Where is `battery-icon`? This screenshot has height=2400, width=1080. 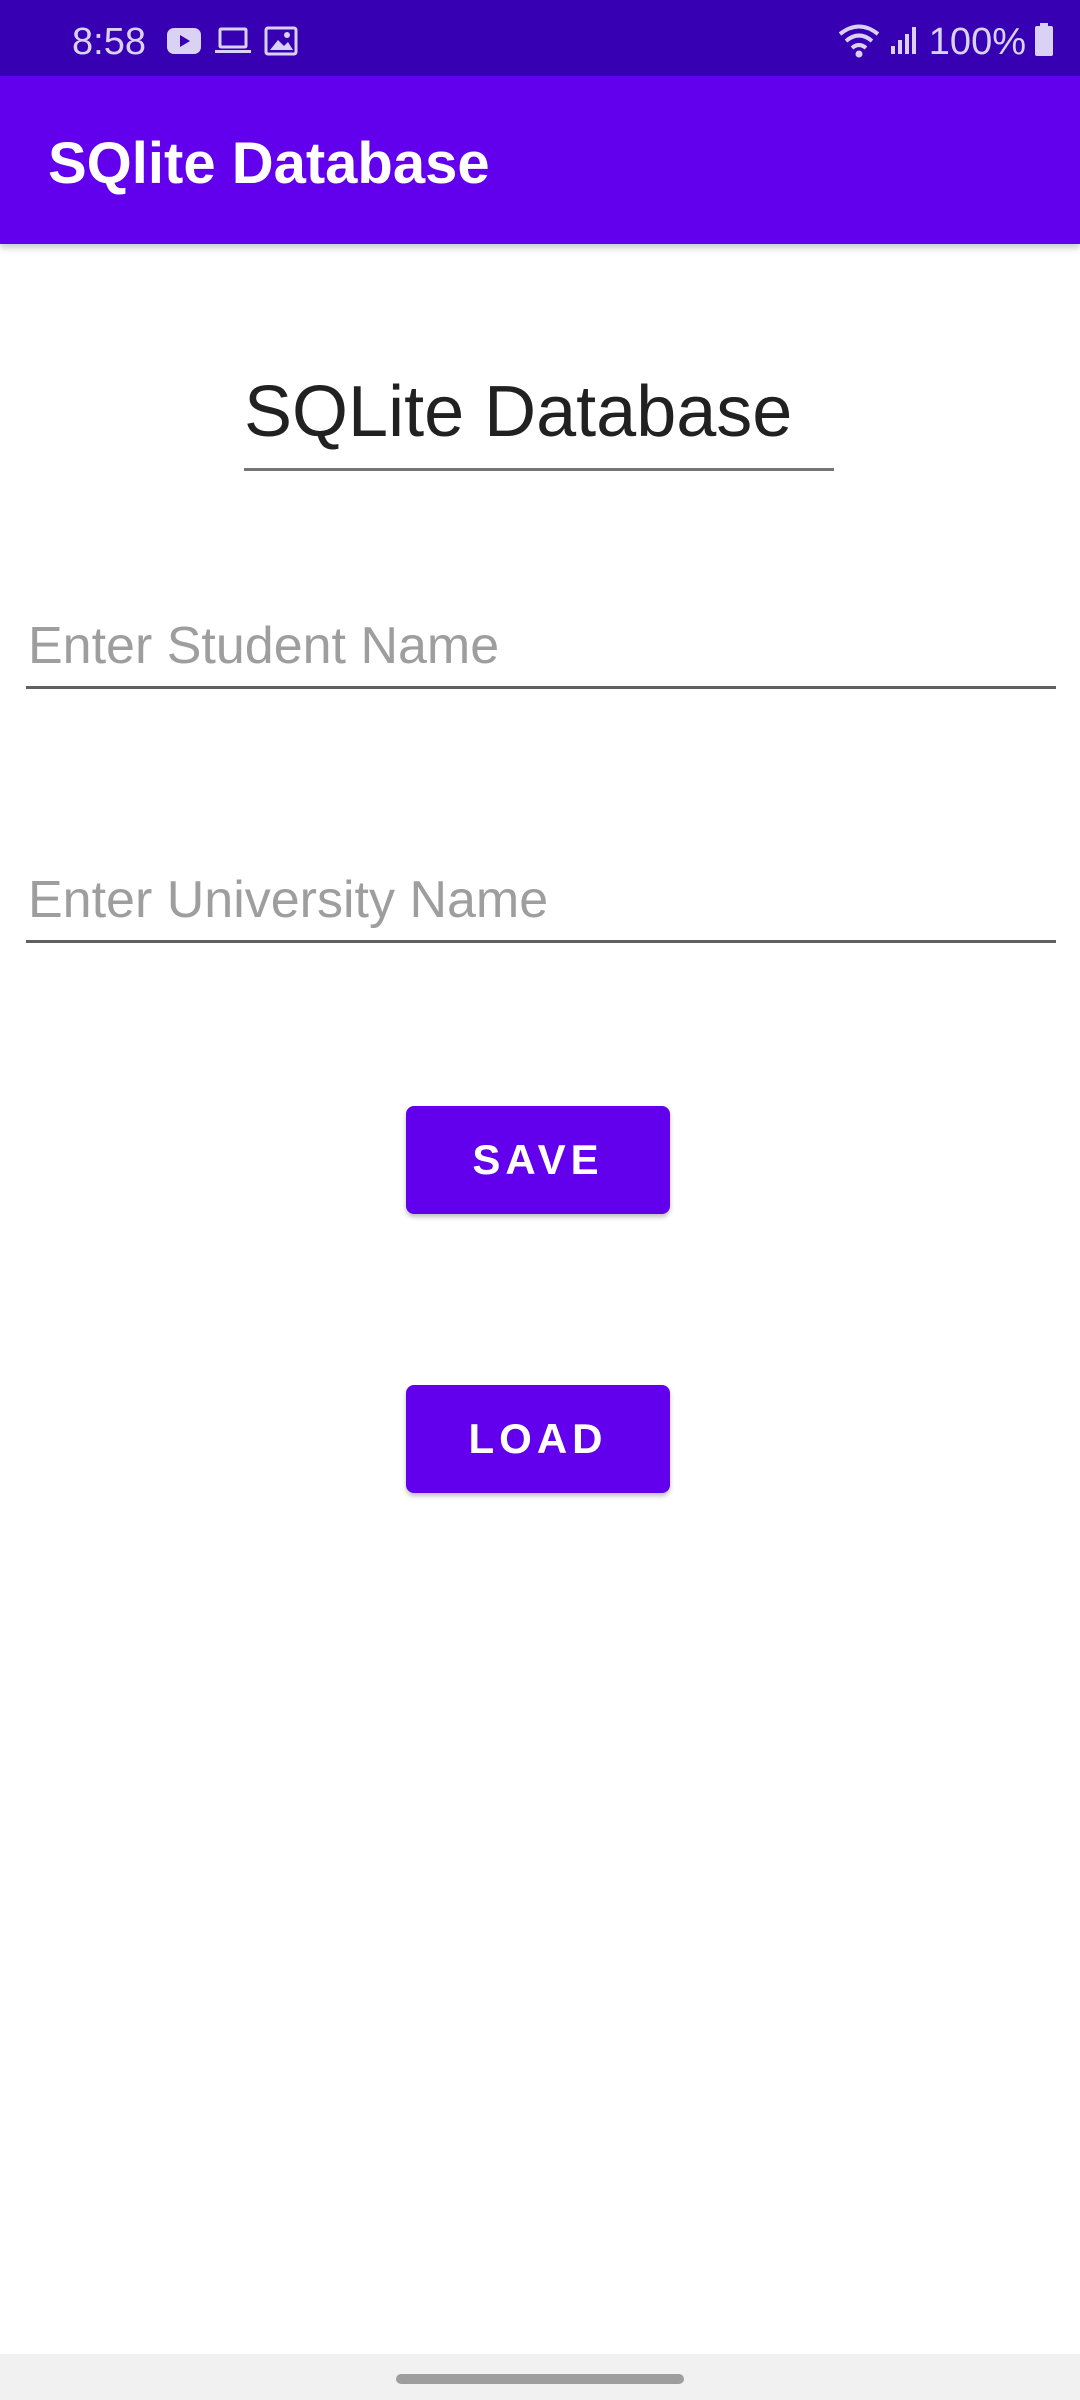
battery-icon is located at coordinates (1044, 42).